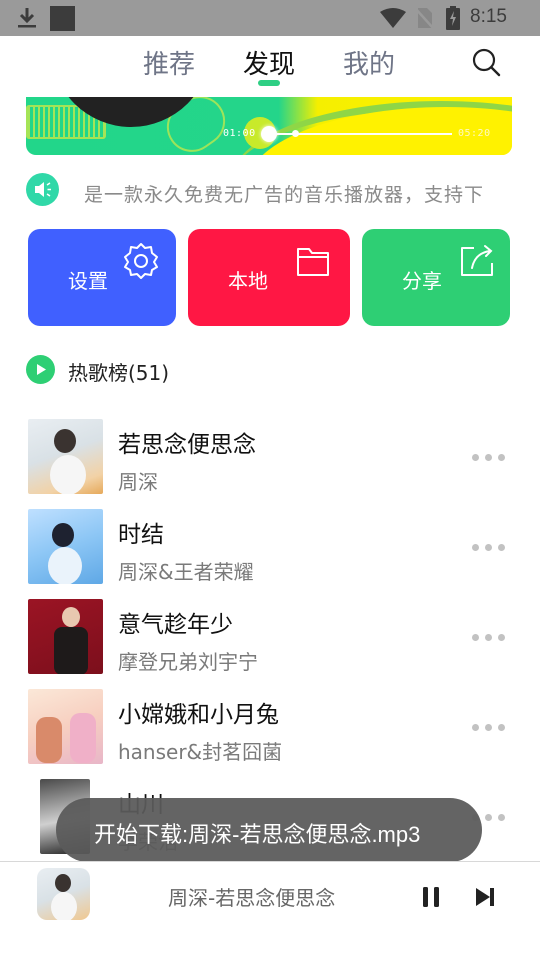  Describe the element at coordinates (269, 83) in the screenshot. I see `active-tab-indicator` at that location.